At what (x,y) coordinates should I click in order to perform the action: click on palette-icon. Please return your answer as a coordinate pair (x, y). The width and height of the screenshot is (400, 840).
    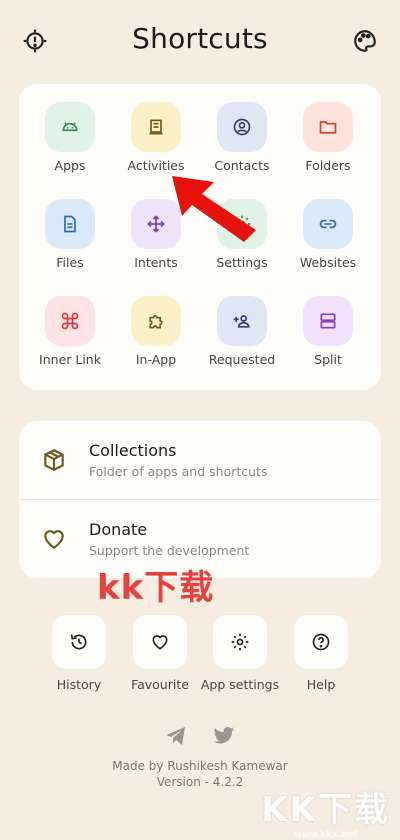
    Looking at the image, I should click on (365, 41).